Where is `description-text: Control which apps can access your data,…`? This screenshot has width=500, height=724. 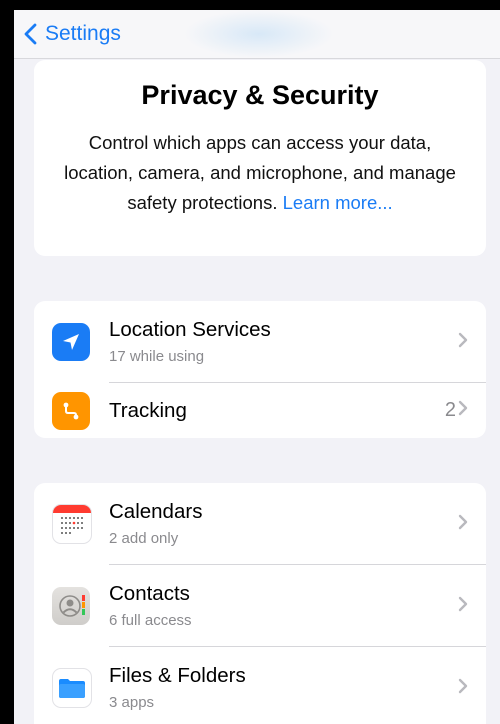
description-text: Control which apps can access your data,… is located at coordinates (260, 172).